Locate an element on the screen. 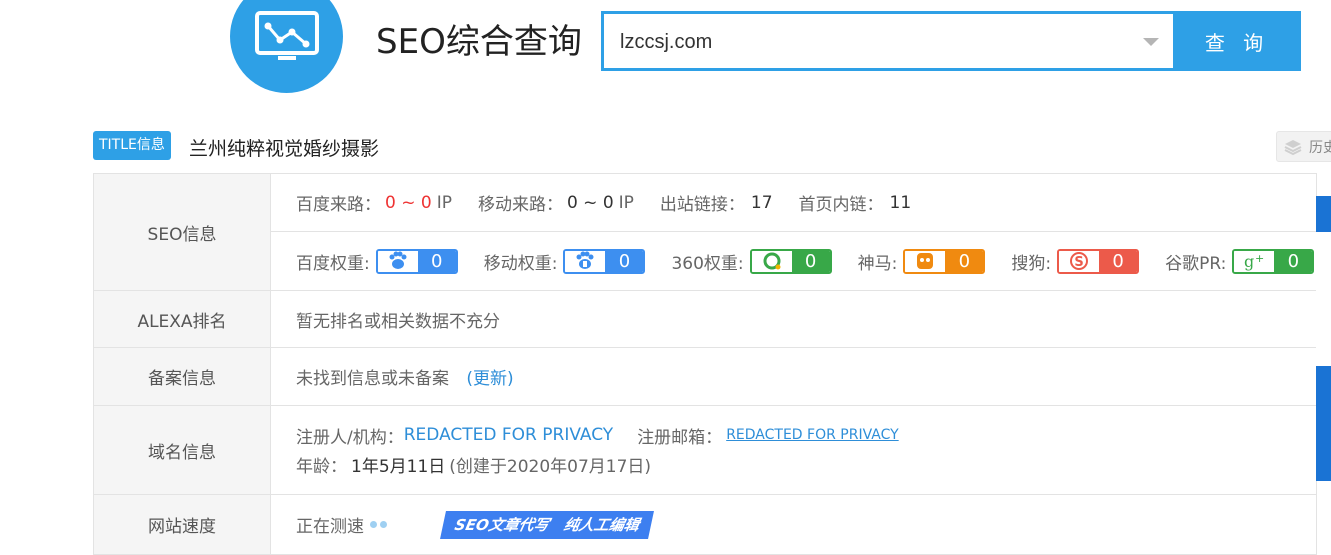 The height and width of the screenshot is (555, 1331). speed-status: 正在测速 is located at coordinates (330, 527).